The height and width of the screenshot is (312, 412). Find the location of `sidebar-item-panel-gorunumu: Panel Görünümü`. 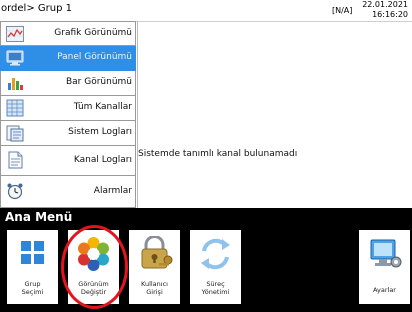

sidebar-item-panel-gorunumu: Panel Görünümü is located at coordinates (68, 58).